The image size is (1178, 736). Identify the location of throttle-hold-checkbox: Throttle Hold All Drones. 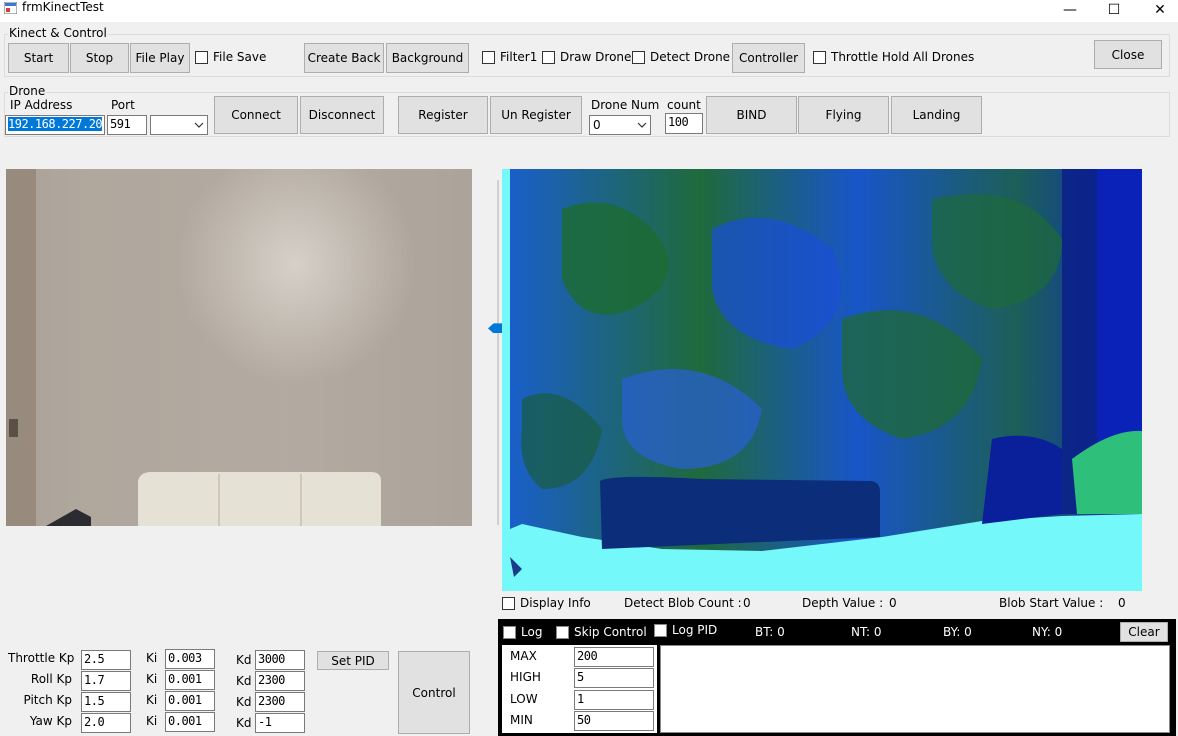
(893, 57).